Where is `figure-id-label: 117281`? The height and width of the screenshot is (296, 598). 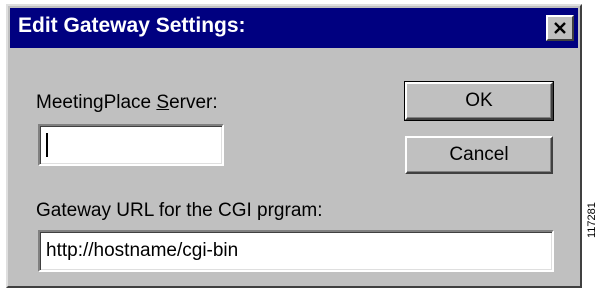 figure-id-label: 117281 is located at coordinates (592, 220).